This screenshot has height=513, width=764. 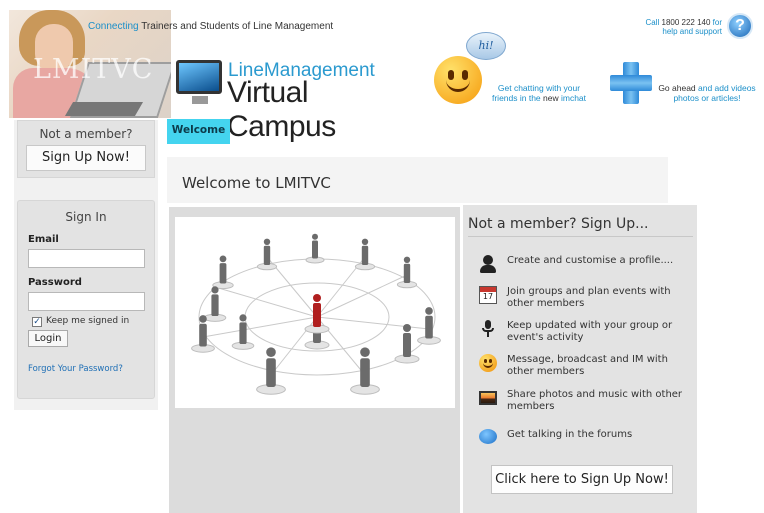 What do you see at coordinates (580, 236) in the screenshot?
I see `signup-panel-divider` at bounding box center [580, 236].